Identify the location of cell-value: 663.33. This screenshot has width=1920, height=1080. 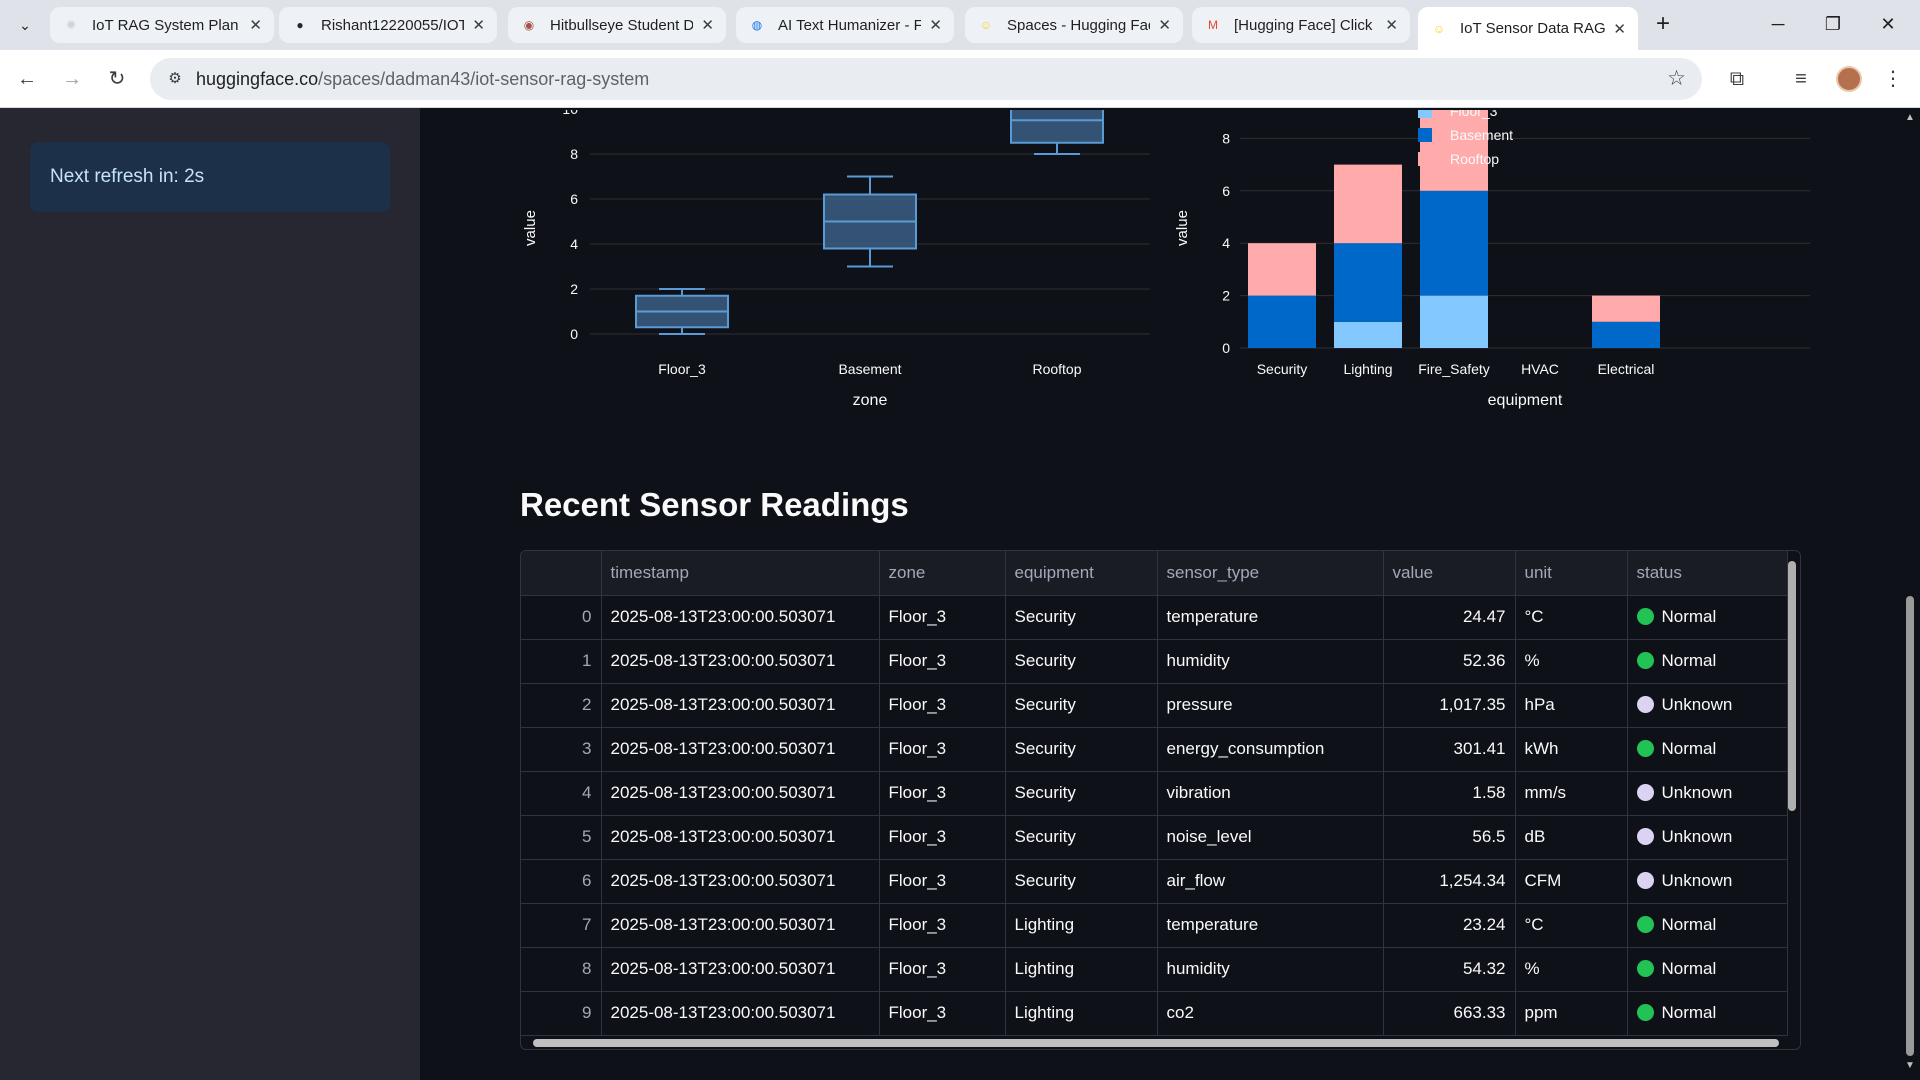
(1449, 1013).